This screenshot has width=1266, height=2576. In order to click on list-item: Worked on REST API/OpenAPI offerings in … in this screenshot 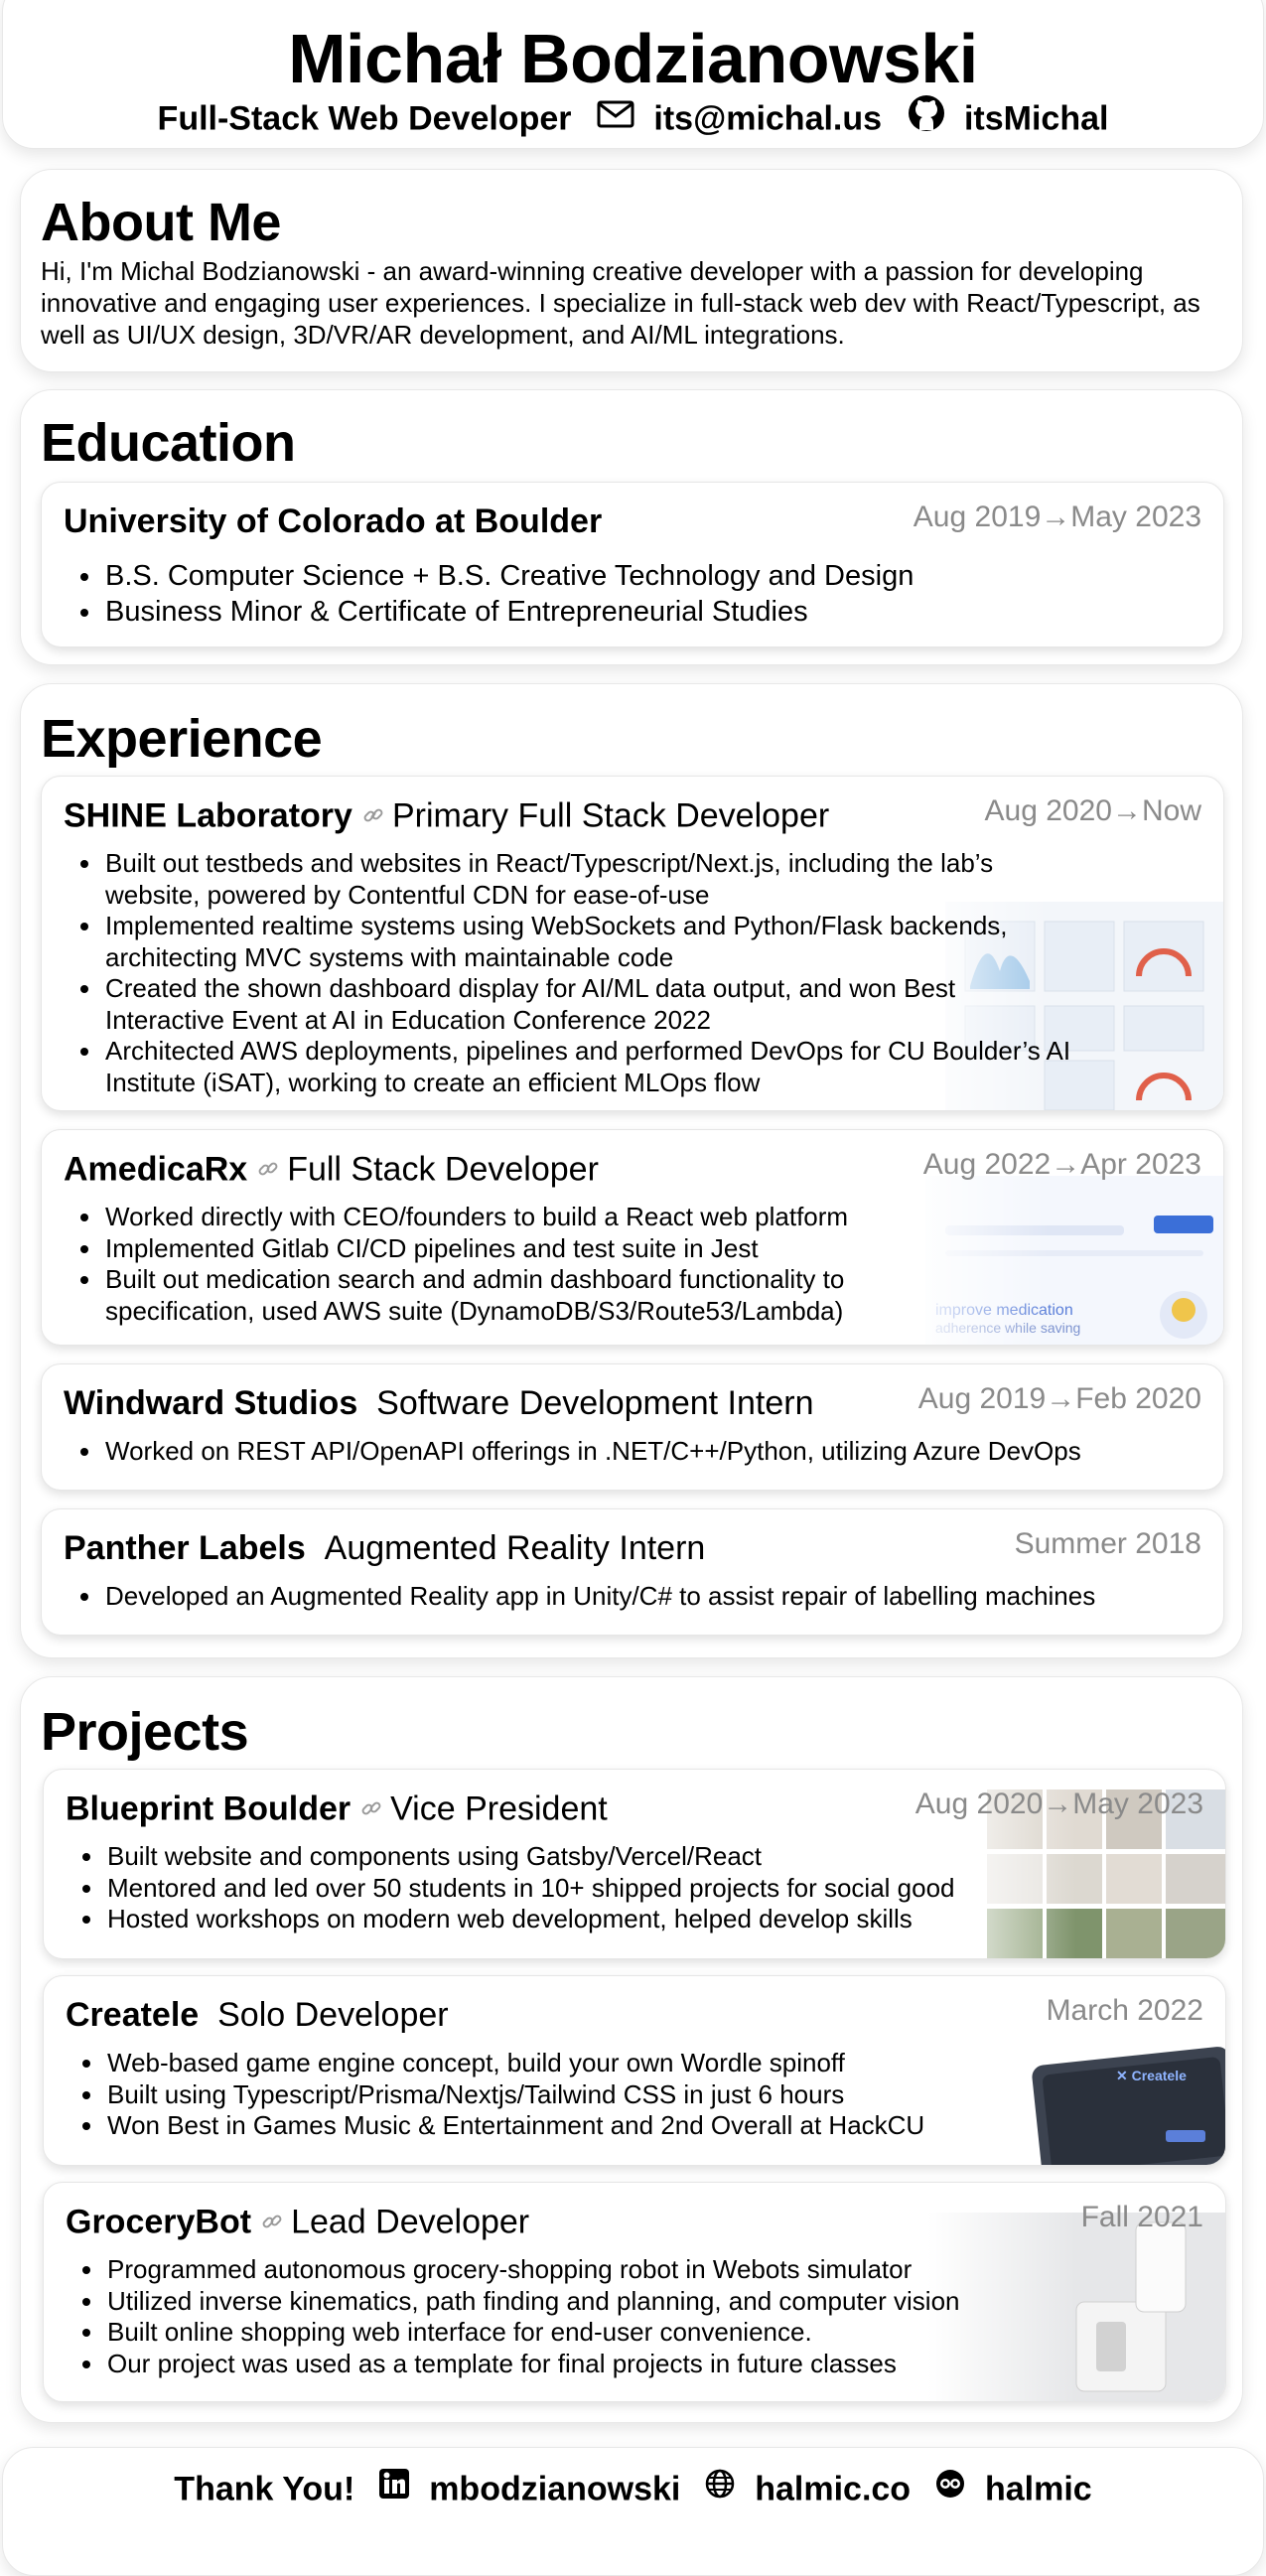, I will do `click(663, 1452)`.